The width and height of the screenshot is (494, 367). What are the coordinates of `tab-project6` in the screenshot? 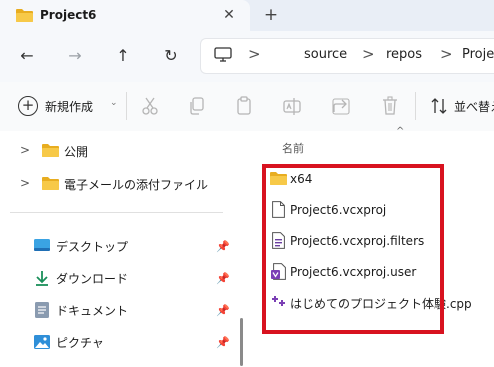 It's located at (125, 15).